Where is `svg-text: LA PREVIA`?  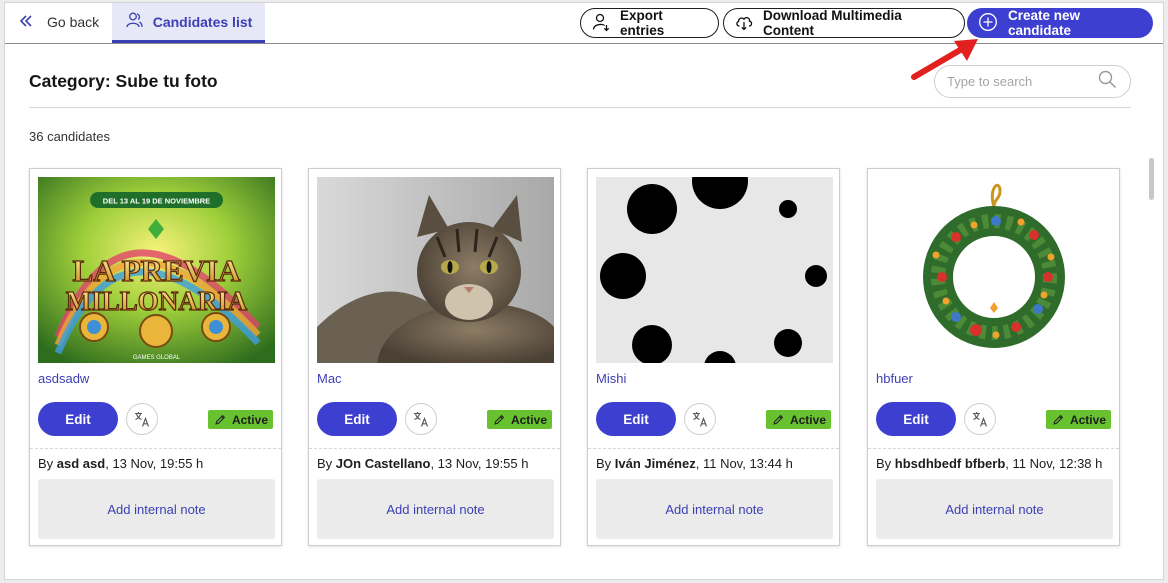
svg-text: LA PREVIA is located at coordinates (157, 270).